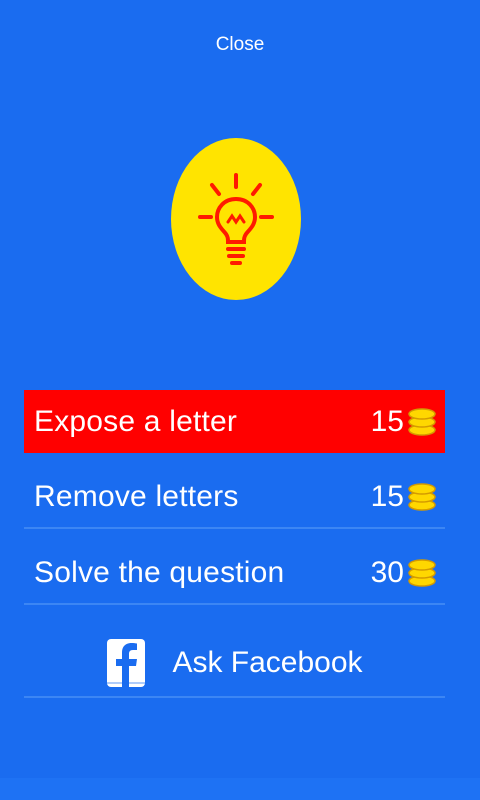 This screenshot has height=800, width=480. I want to click on option-expose-letter: Expose a letter 15, so click(234, 421).